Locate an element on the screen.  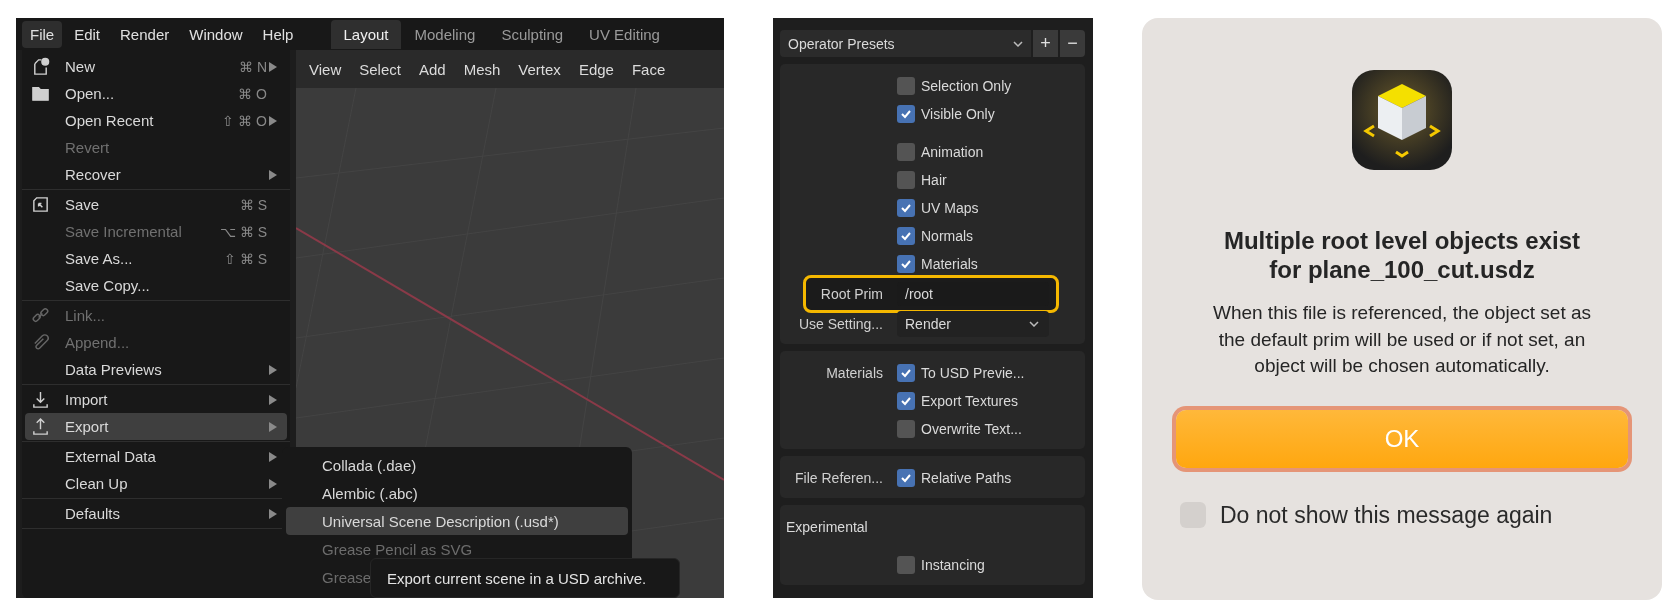
menu-item: Save ⌘ S is located at coordinates (156, 204).